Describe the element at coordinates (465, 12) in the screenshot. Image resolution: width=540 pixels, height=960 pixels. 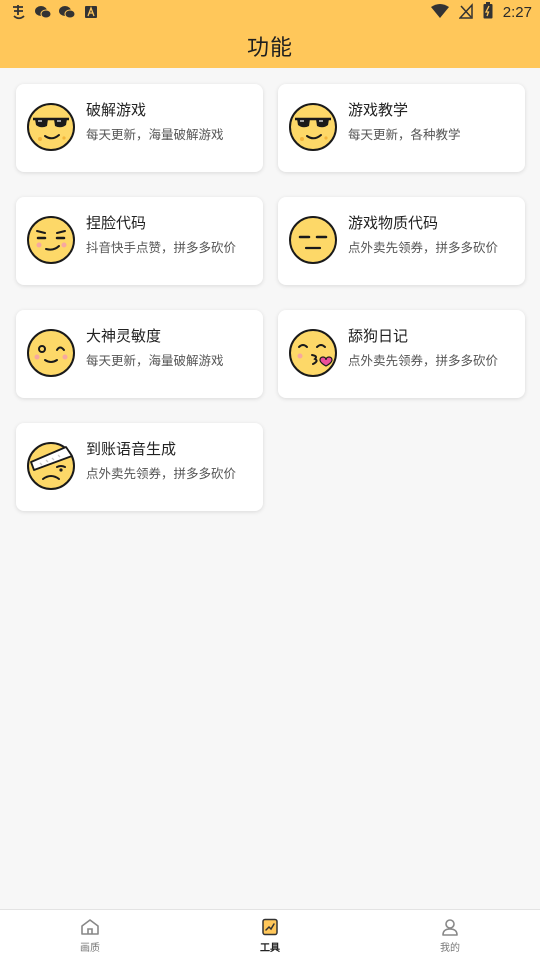
I see `no-signal-icon` at that location.